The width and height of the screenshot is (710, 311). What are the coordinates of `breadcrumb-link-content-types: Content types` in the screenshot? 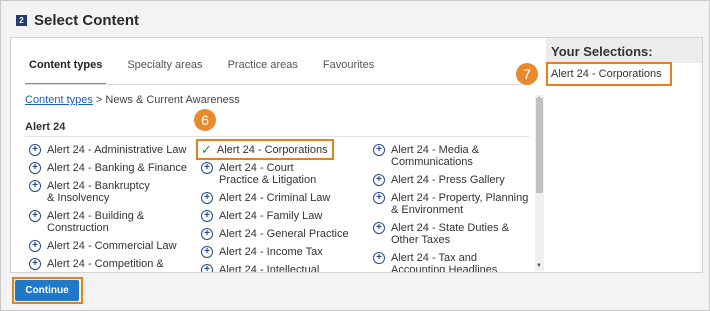 It's located at (59, 100).